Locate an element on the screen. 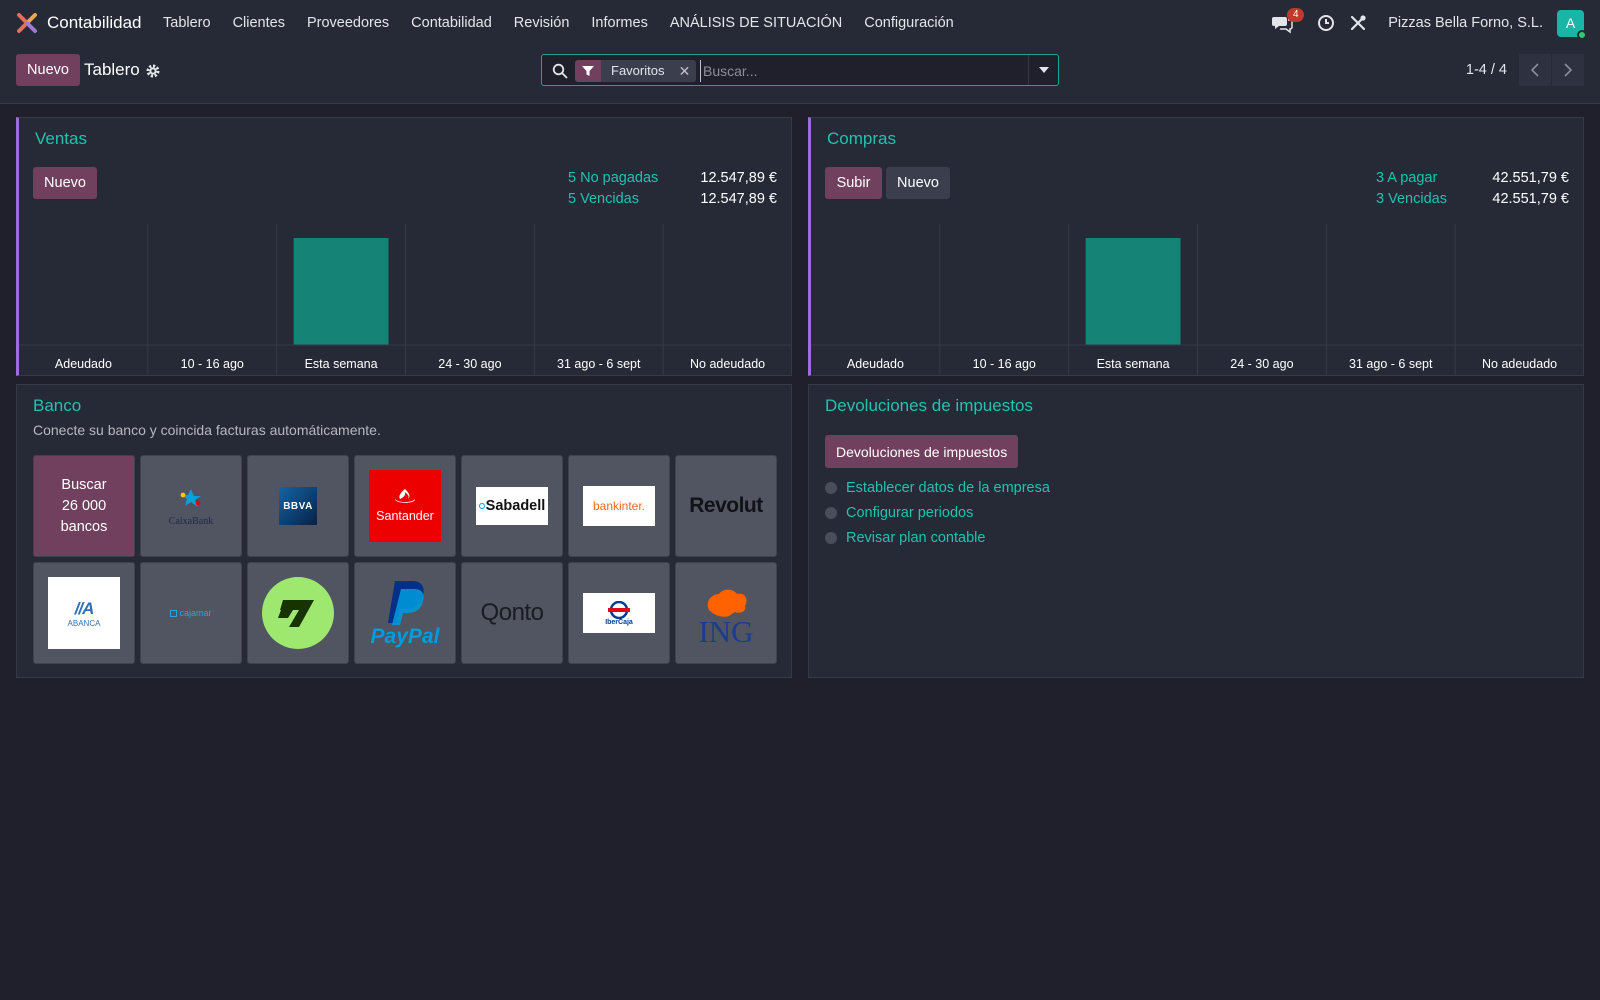 The width and height of the screenshot is (1600, 1000). bank-tile-qonto: Qonto is located at coordinates (512, 613).